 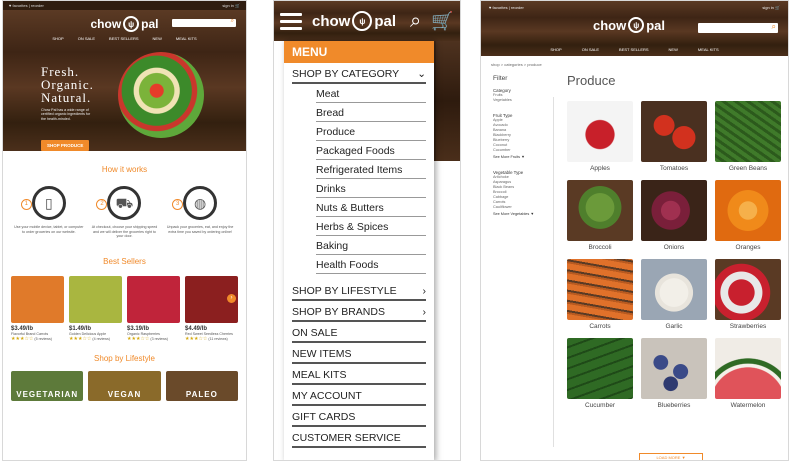 I want to click on hamburger-icon, so click(x=291, y=21).